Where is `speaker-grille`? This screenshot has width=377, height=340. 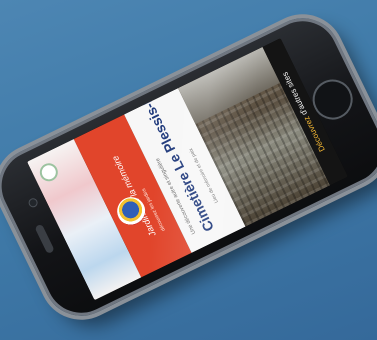 speaker-grille is located at coordinates (44, 239).